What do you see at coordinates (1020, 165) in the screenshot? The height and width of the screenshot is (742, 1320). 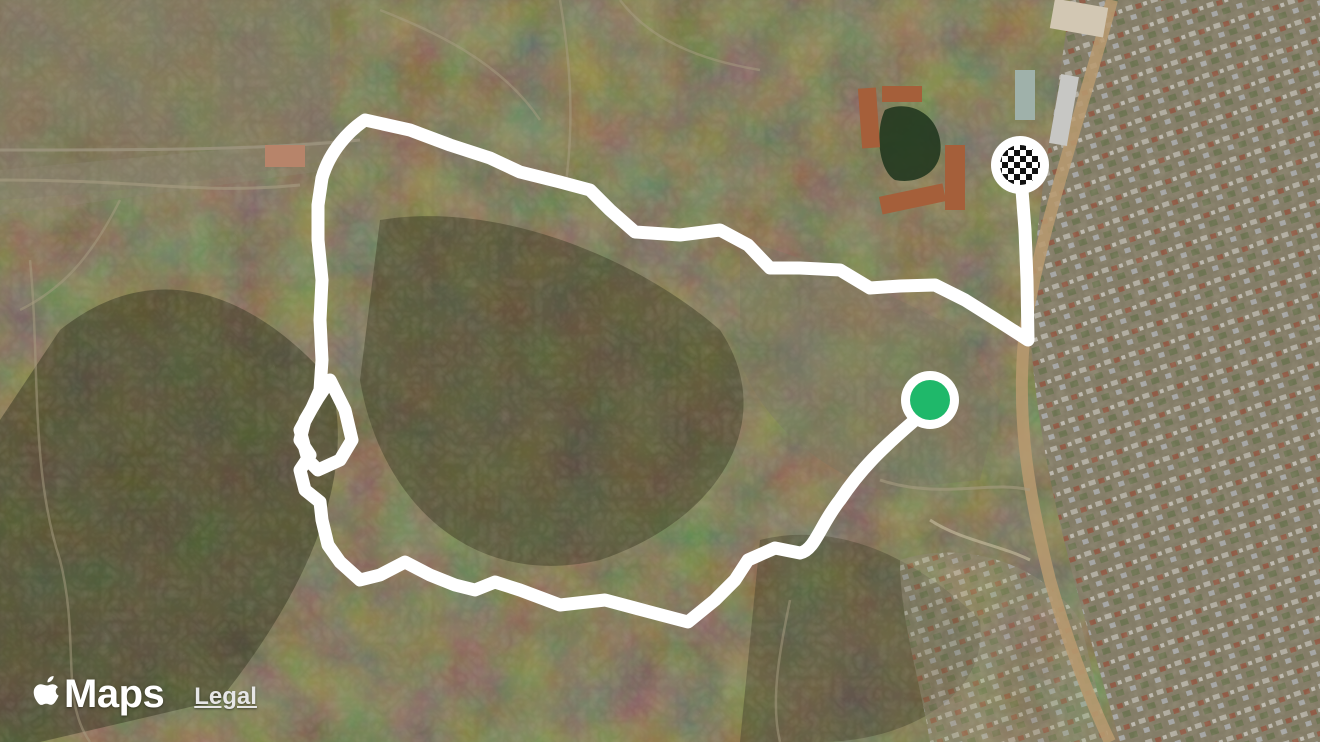 I see `finish-flag-icon` at bounding box center [1020, 165].